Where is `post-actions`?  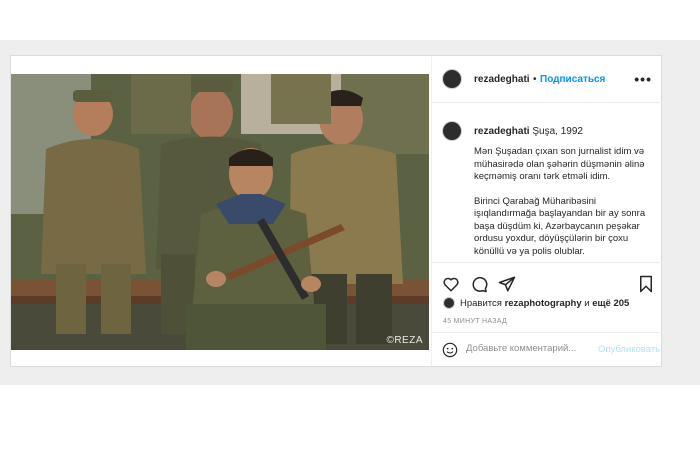 post-actions is located at coordinates (547, 280).